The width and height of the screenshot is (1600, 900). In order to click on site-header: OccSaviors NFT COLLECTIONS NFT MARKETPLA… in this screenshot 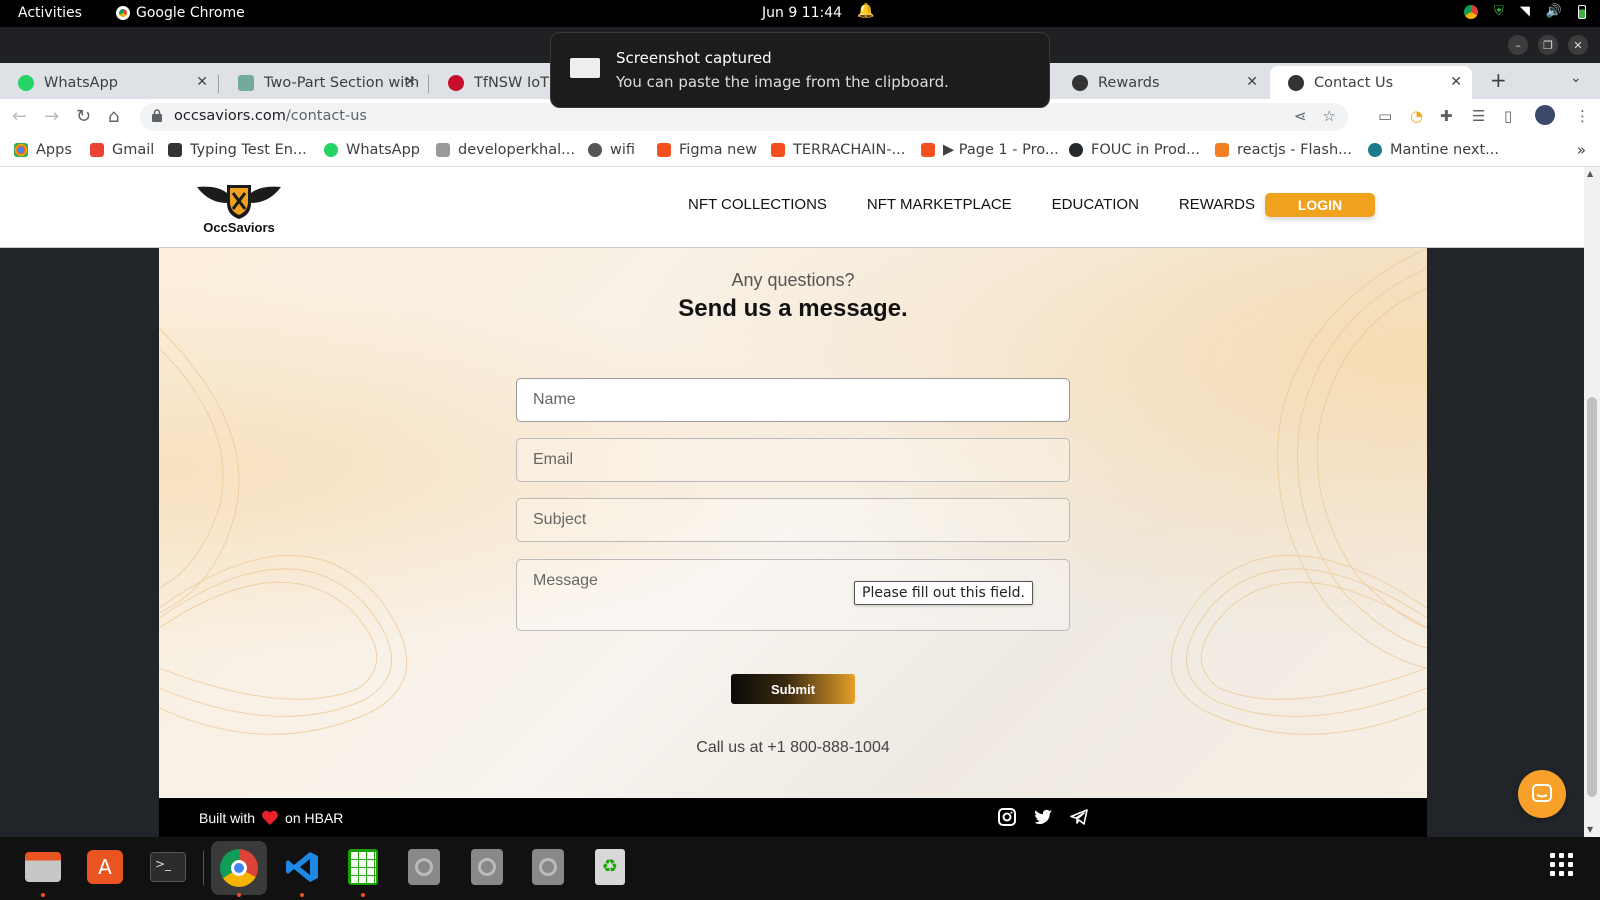, I will do `click(792, 207)`.